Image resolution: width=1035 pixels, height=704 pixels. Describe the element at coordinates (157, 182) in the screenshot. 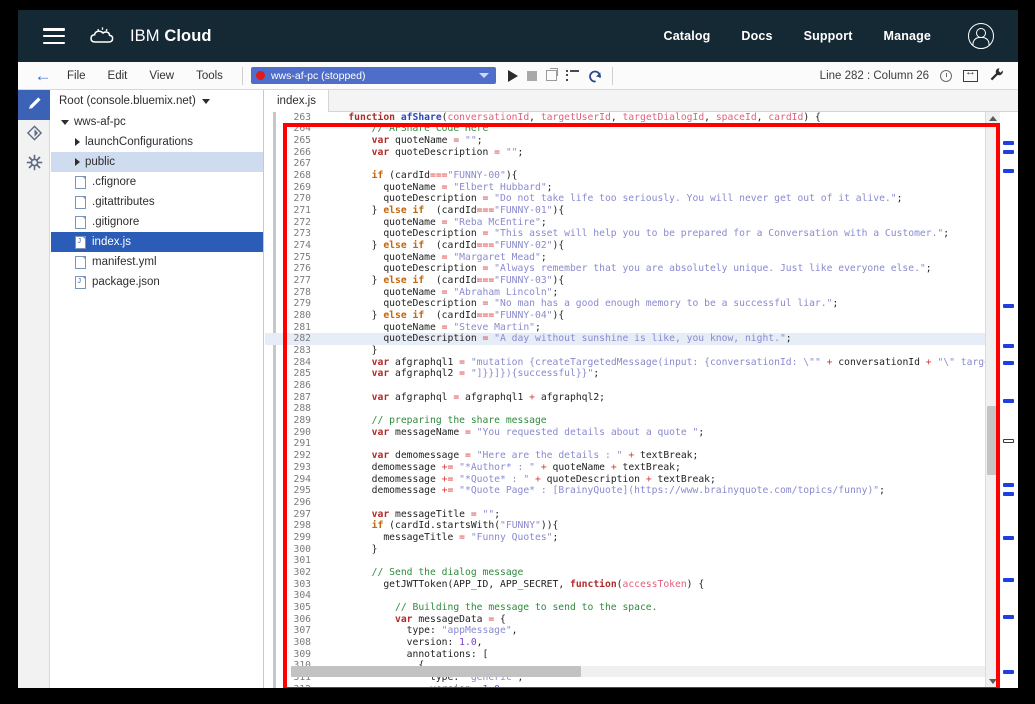

I see `tree-item-cfignore: .cfignore` at that location.